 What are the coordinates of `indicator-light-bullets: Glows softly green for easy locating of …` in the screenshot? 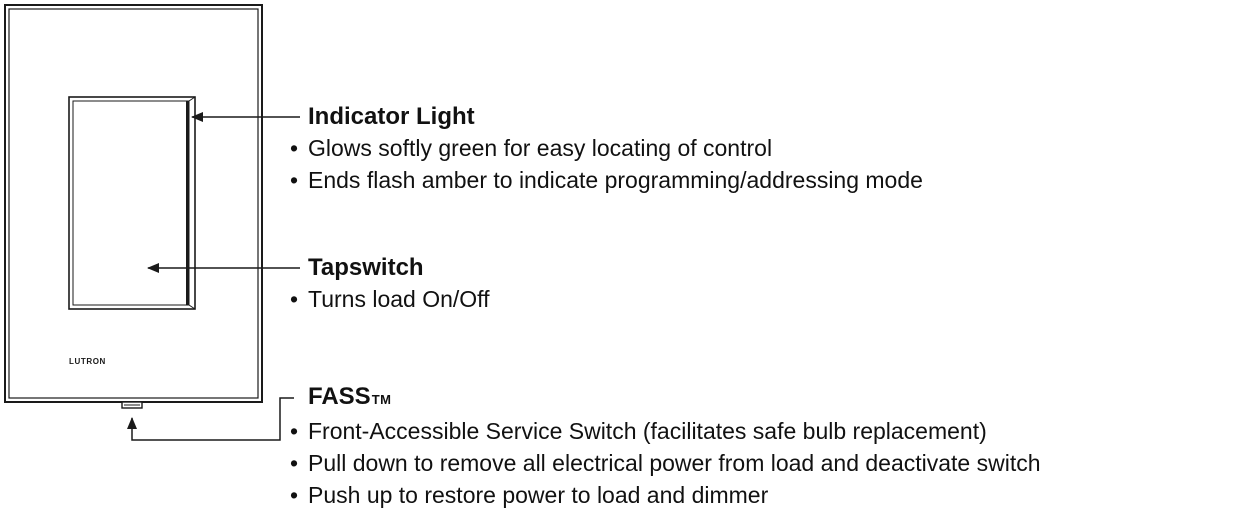 It's located at (605, 164).